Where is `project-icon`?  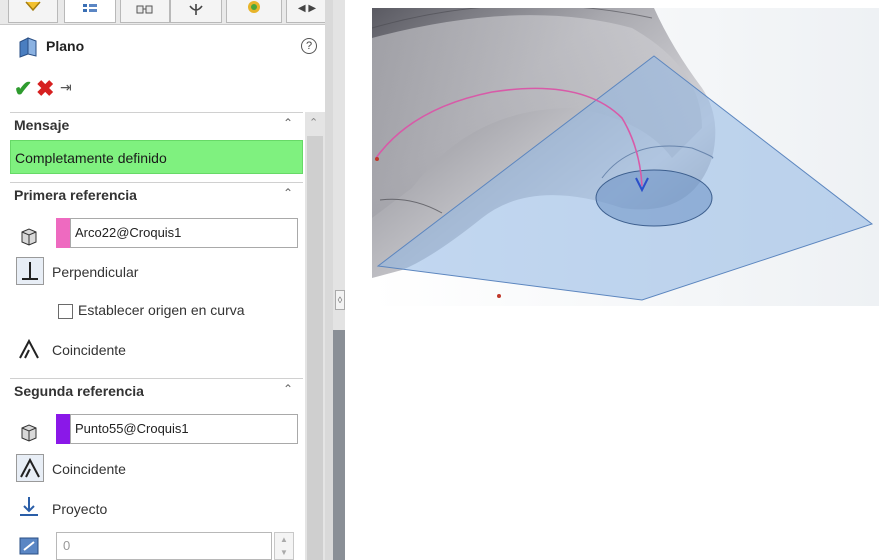 project-icon is located at coordinates (29, 506).